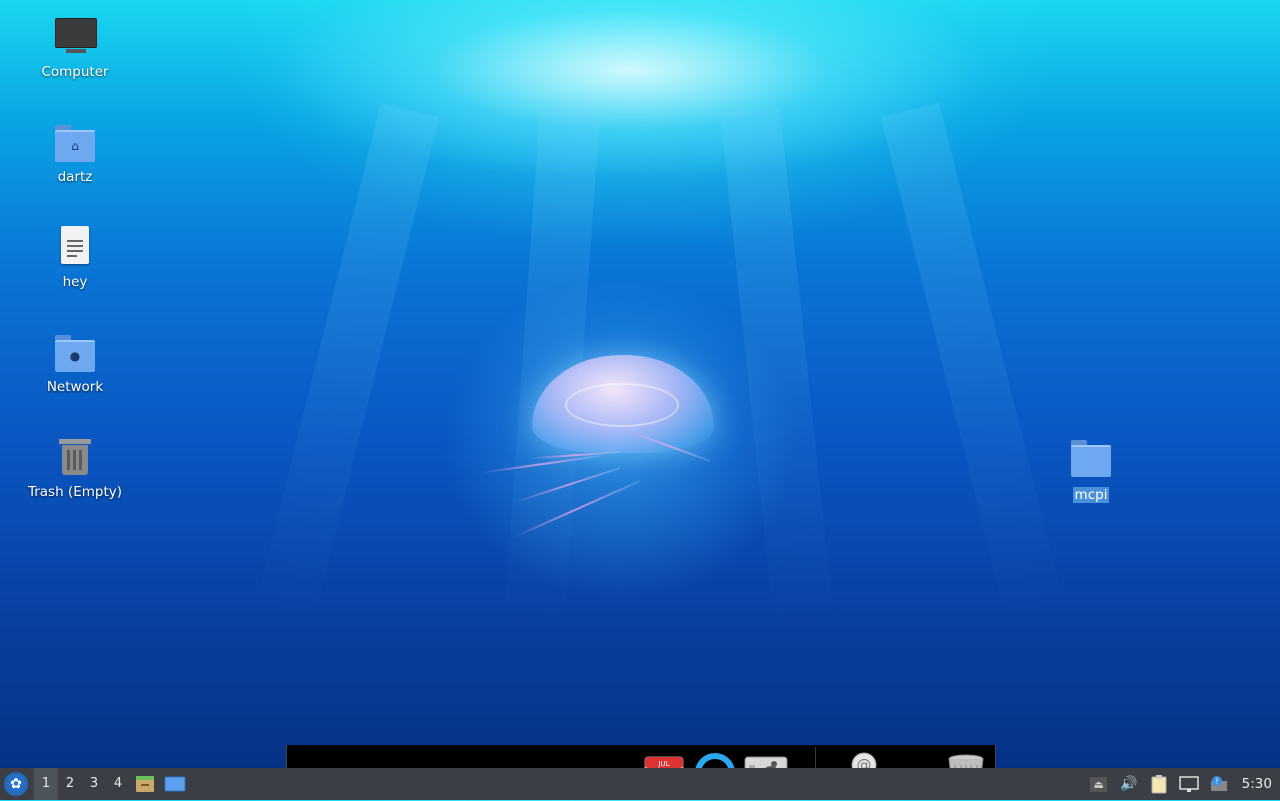  Describe the element at coordinates (663, 764) in the screenshot. I see `calendar-month: JUL` at that location.